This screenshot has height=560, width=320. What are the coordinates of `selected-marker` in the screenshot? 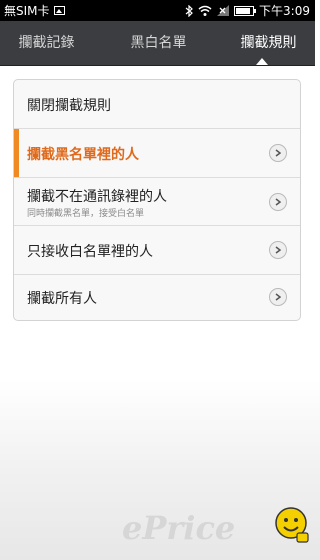 It's located at (16, 153).